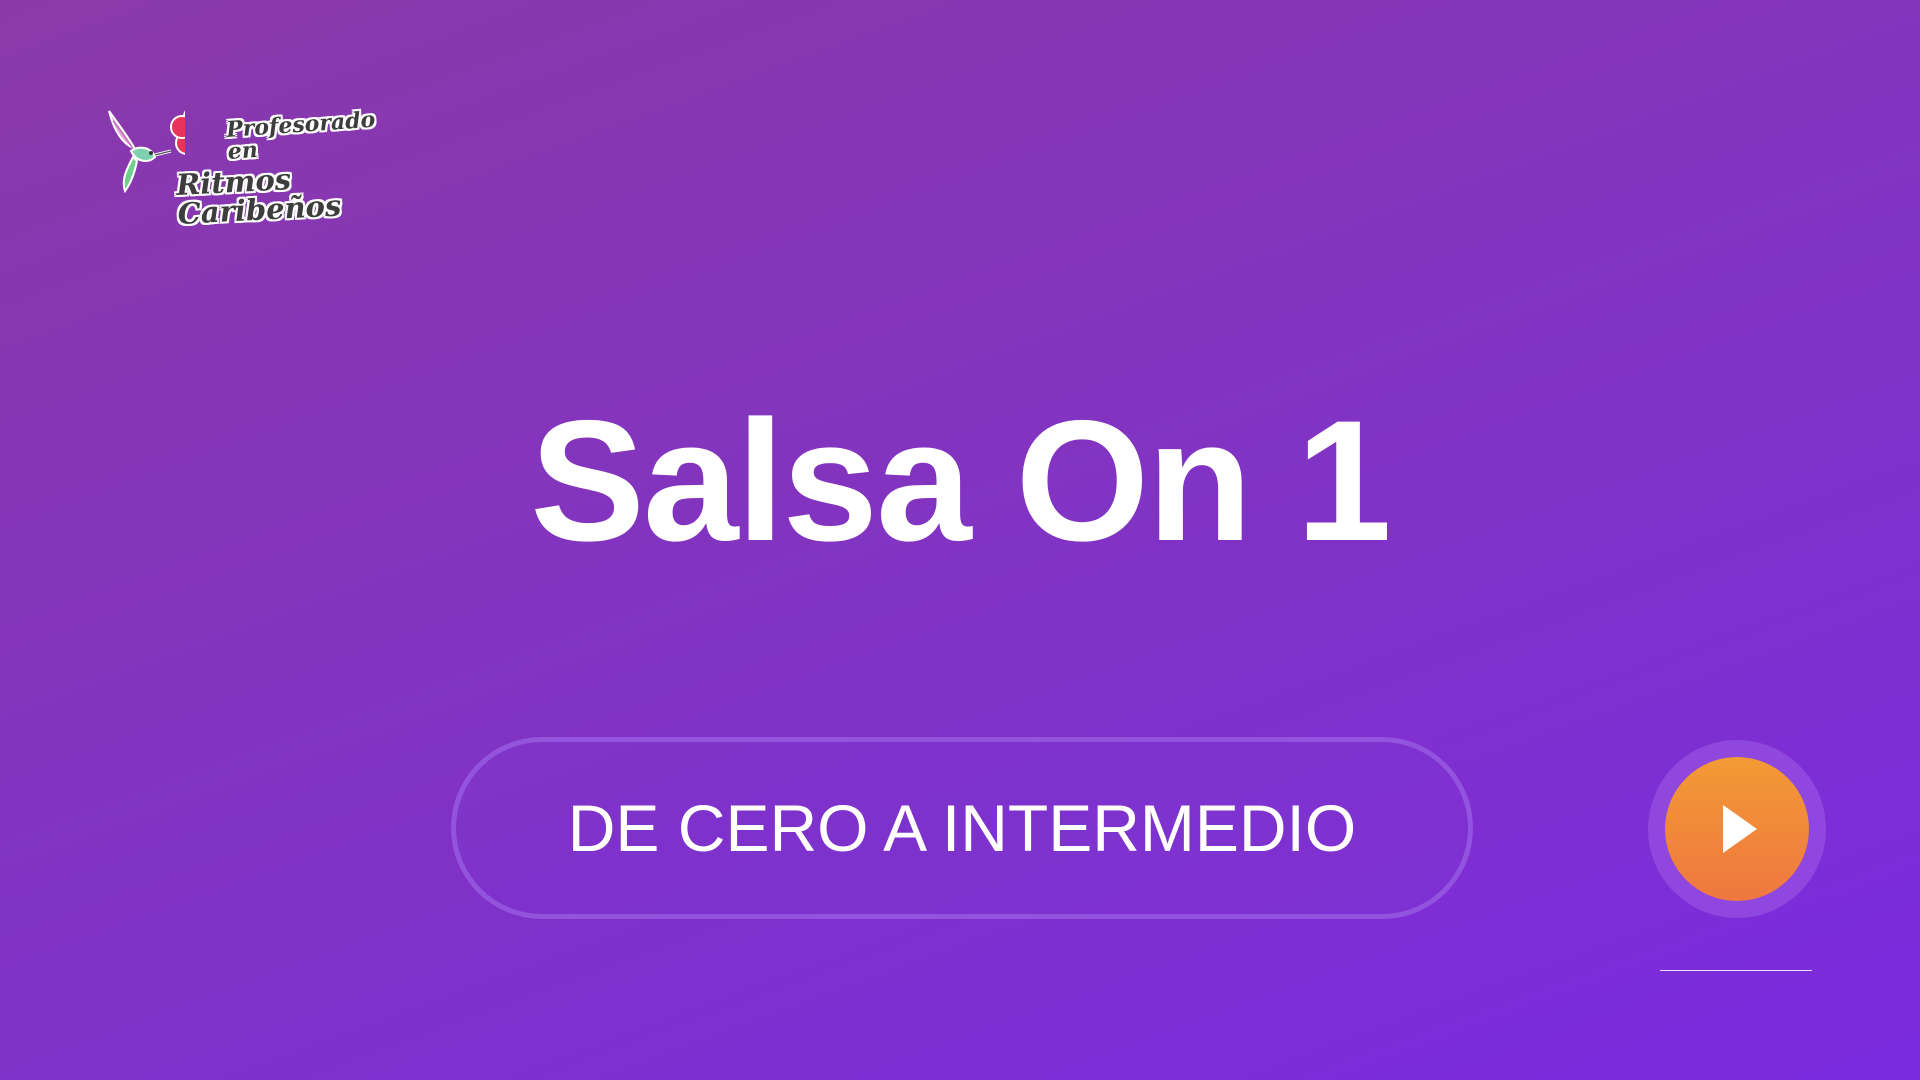 This screenshot has width=1920, height=1080. What do you see at coordinates (259, 196) in the screenshot?
I see `logo-line-2: Ritmos Caribeños` at bounding box center [259, 196].